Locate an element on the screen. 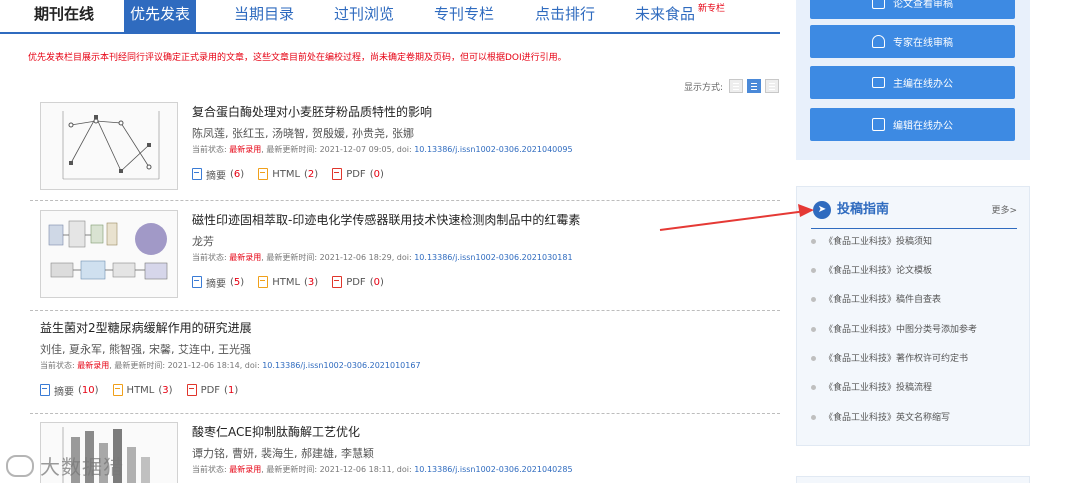 This screenshot has width=1080, height=483. tab-journal-online: 期刊在线 is located at coordinates (64, 16).